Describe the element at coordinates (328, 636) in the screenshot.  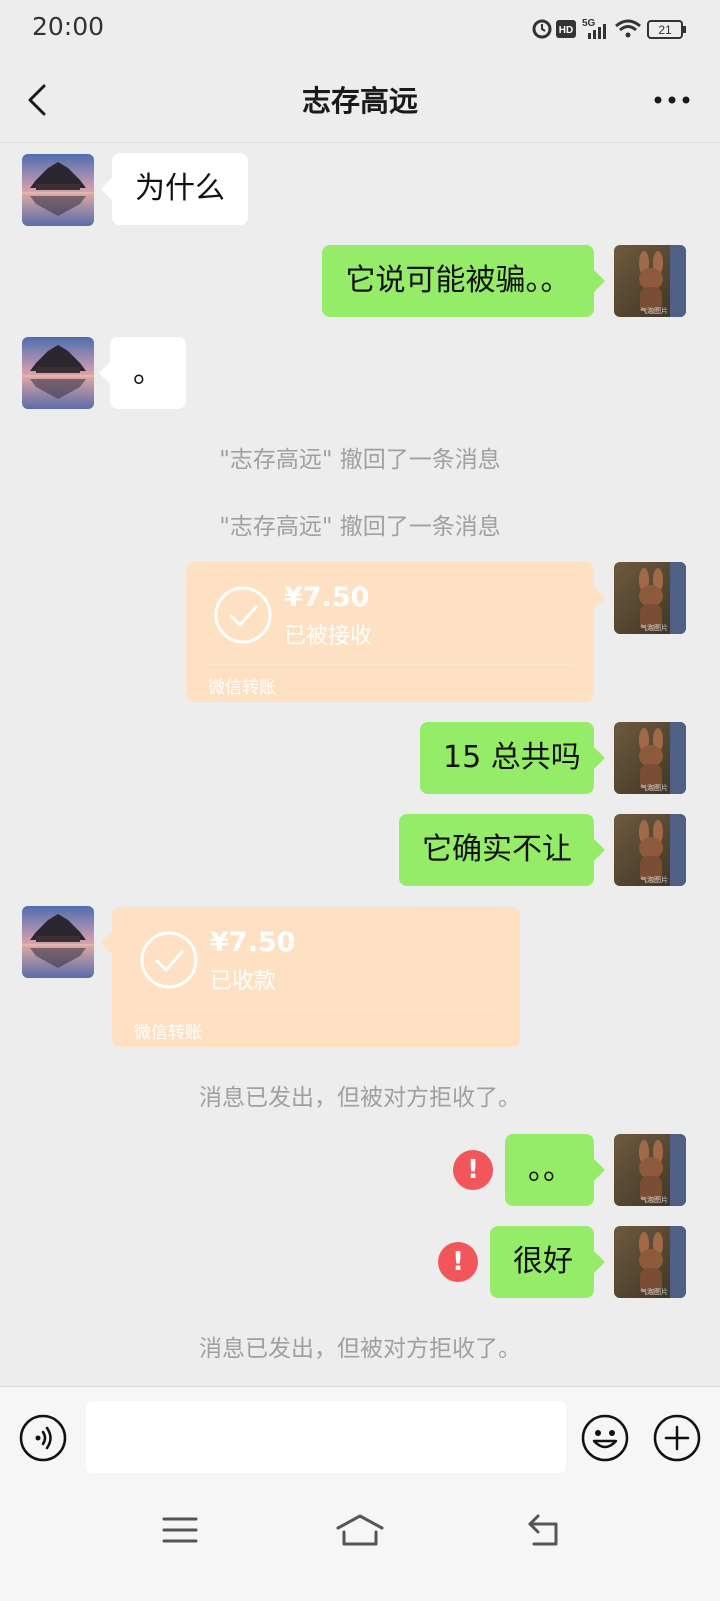
I see `transfer-state: 已被接收` at that location.